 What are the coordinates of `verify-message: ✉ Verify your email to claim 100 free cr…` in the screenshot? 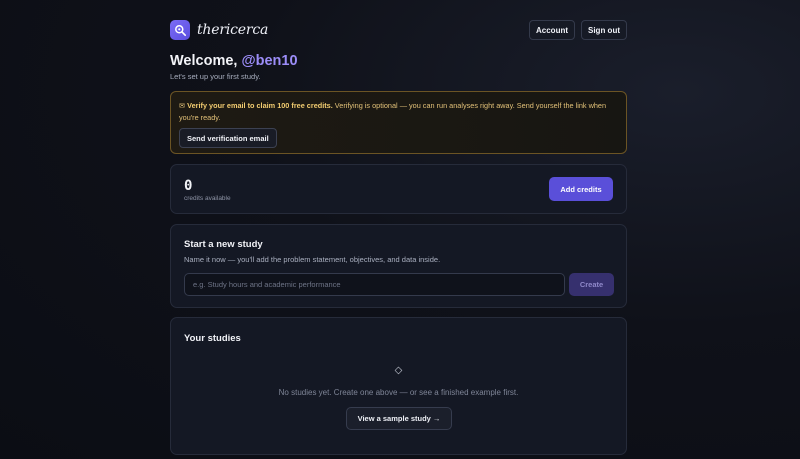 It's located at (398, 112).